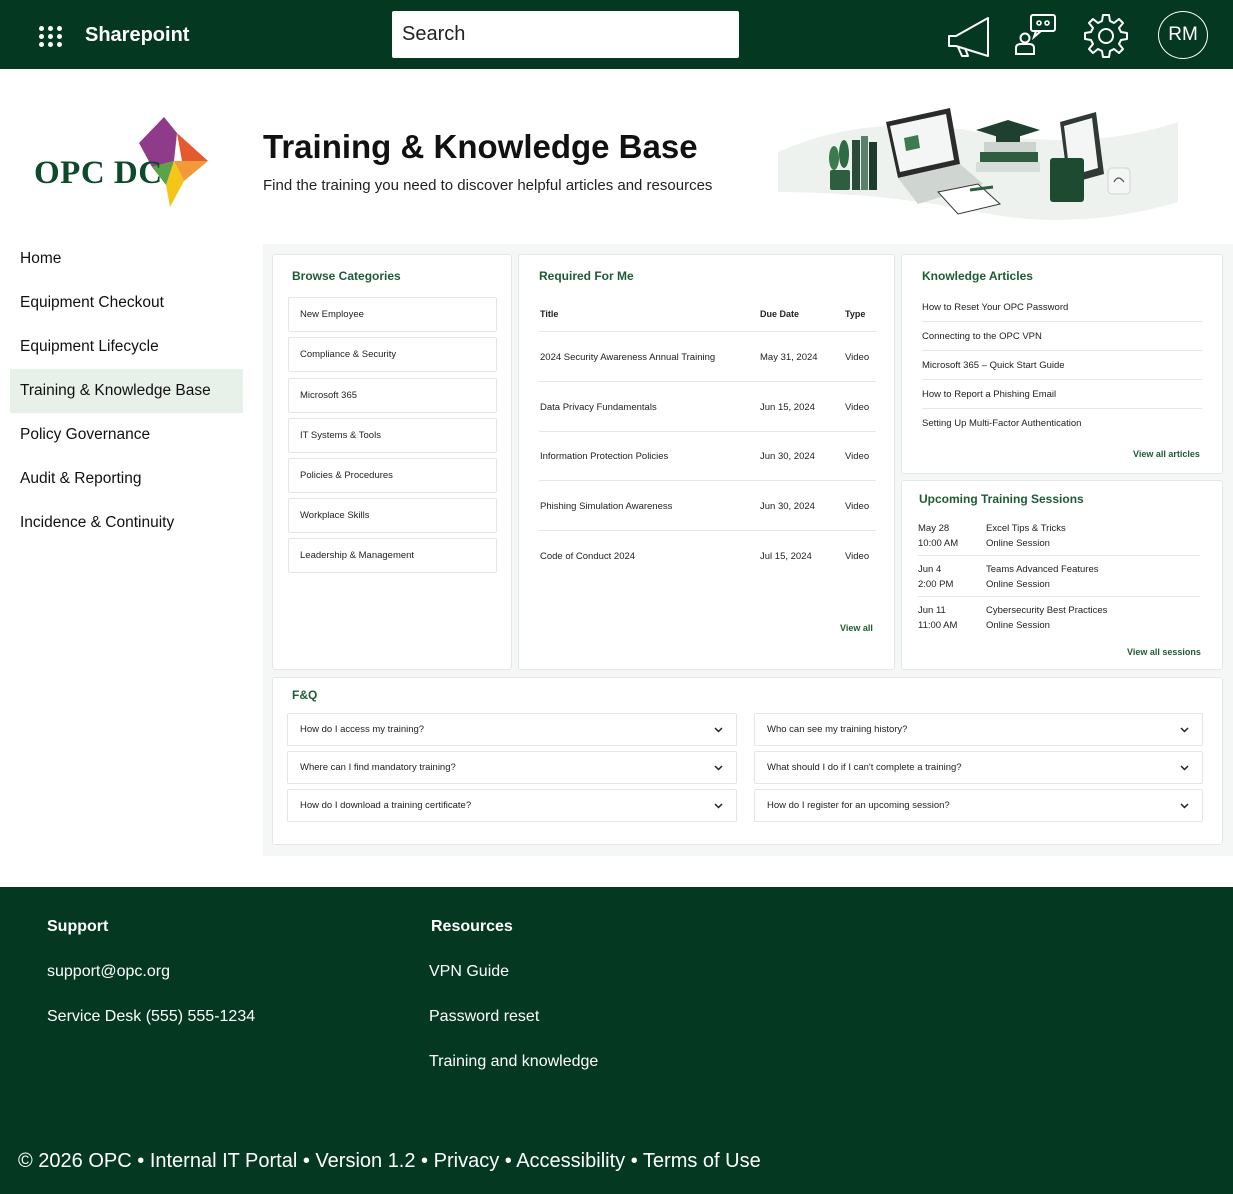 The image size is (1233, 1194). I want to click on training-title: Phishing Simulation Awareness, so click(606, 506).